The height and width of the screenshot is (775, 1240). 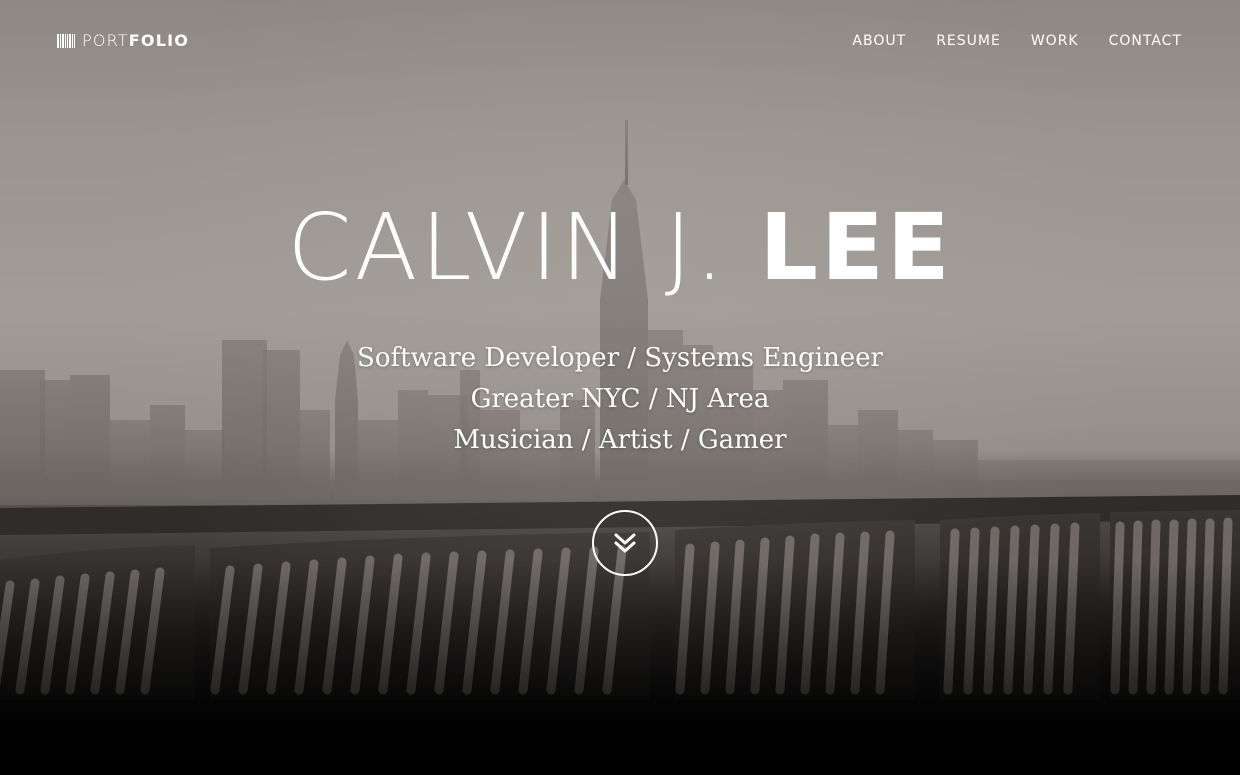 I want to click on name-last: LEE, so click(x=856, y=247).